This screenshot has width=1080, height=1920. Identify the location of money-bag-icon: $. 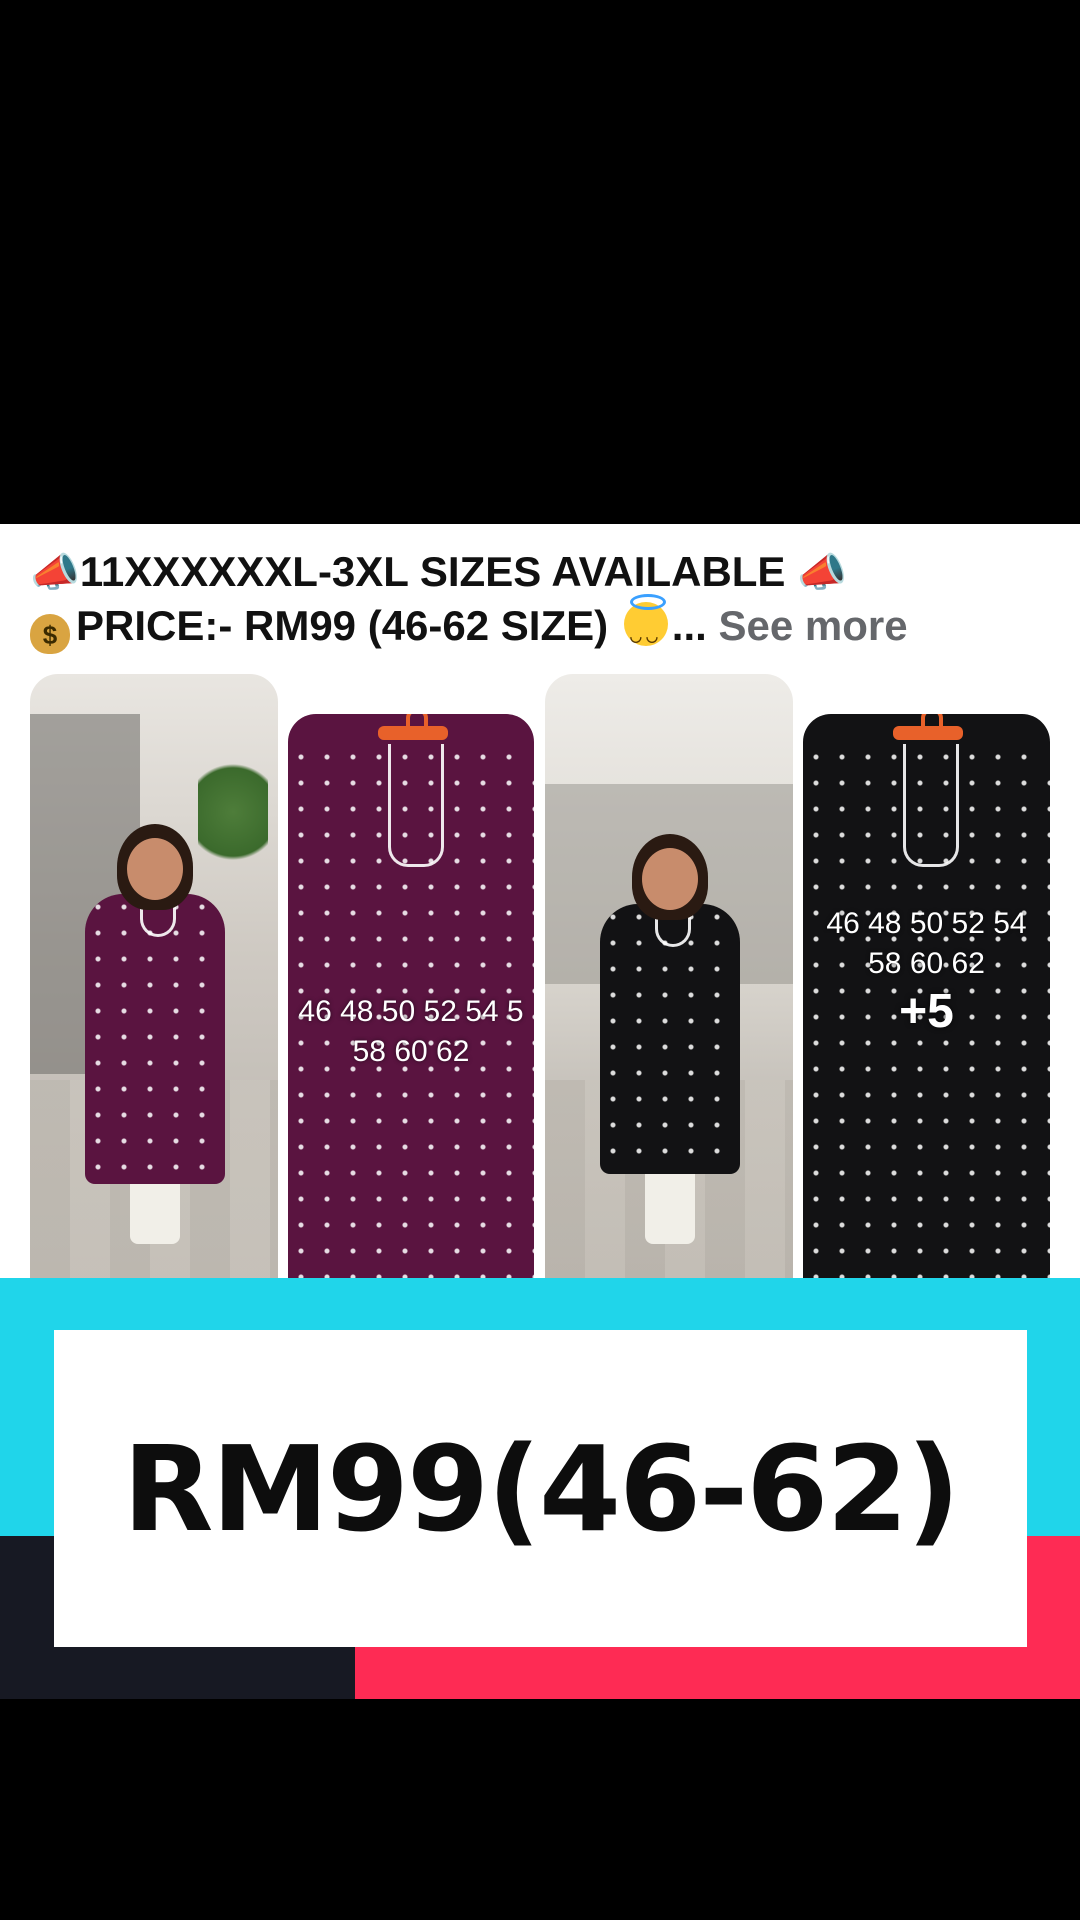
(50, 634).